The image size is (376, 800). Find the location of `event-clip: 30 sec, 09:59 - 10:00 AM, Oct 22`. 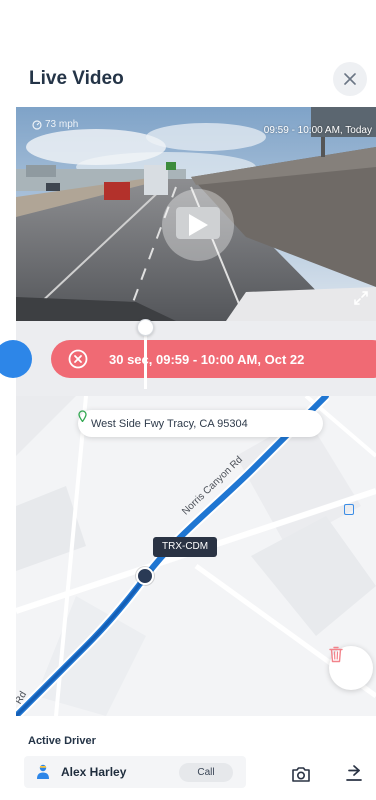

event-clip: 30 sec, 09:59 - 10:00 AM, Oct 22 is located at coordinates (213, 359).